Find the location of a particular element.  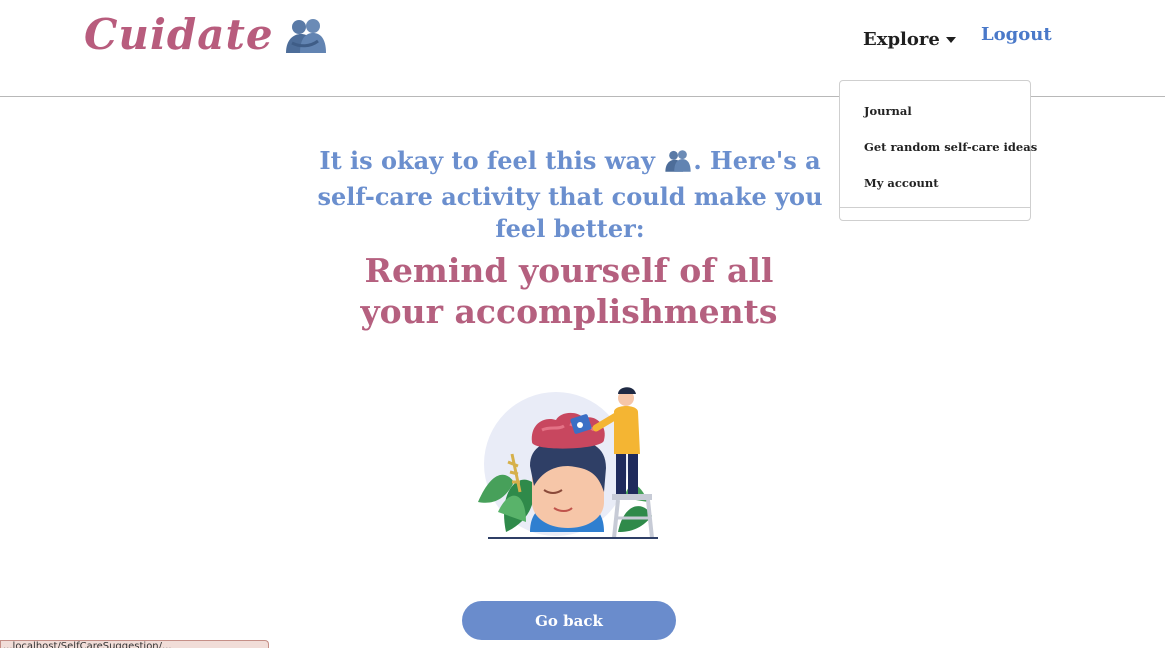

dropdown-item-random-ideas: Get random self-care ideas is located at coordinates (950, 147).